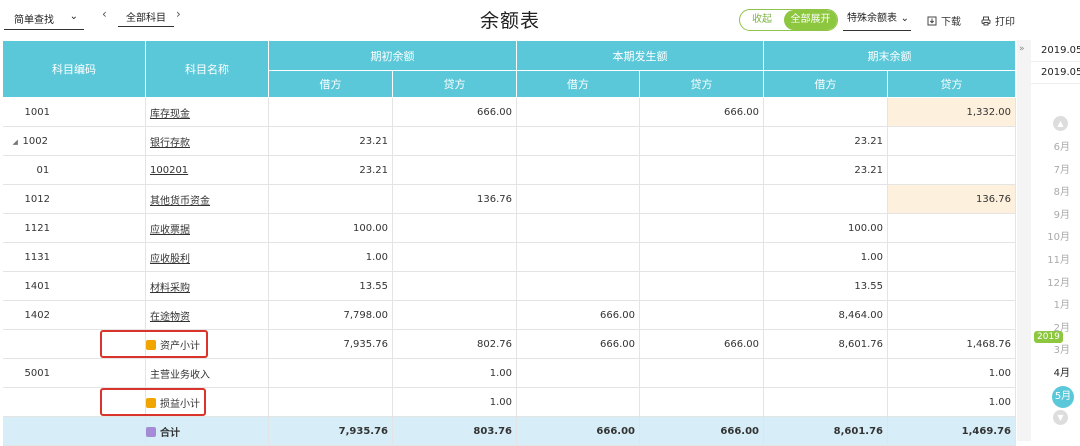 Image resolution: width=1080 pixels, height=446 pixels. I want to click on account-name-cell: 应收票据, so click(207, 228).